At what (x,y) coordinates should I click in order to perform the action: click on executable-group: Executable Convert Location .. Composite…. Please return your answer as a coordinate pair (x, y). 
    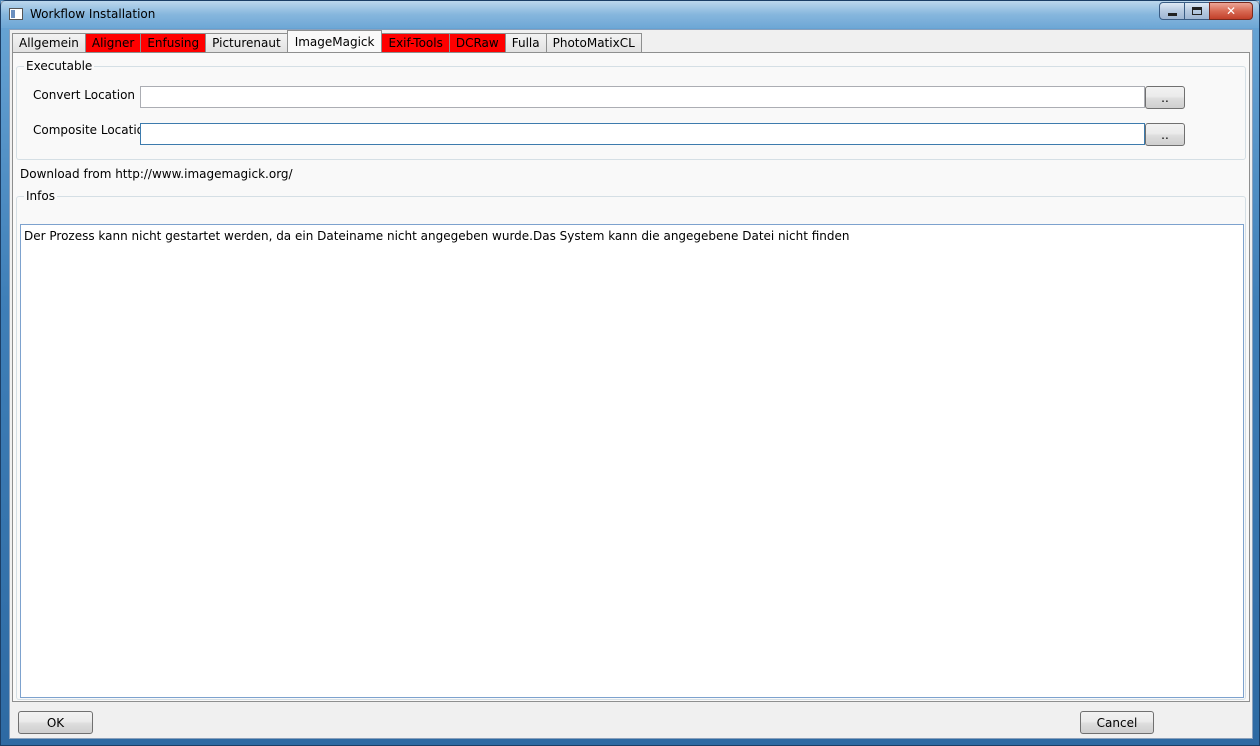
    Looking at the image, I should click on (631, 109).